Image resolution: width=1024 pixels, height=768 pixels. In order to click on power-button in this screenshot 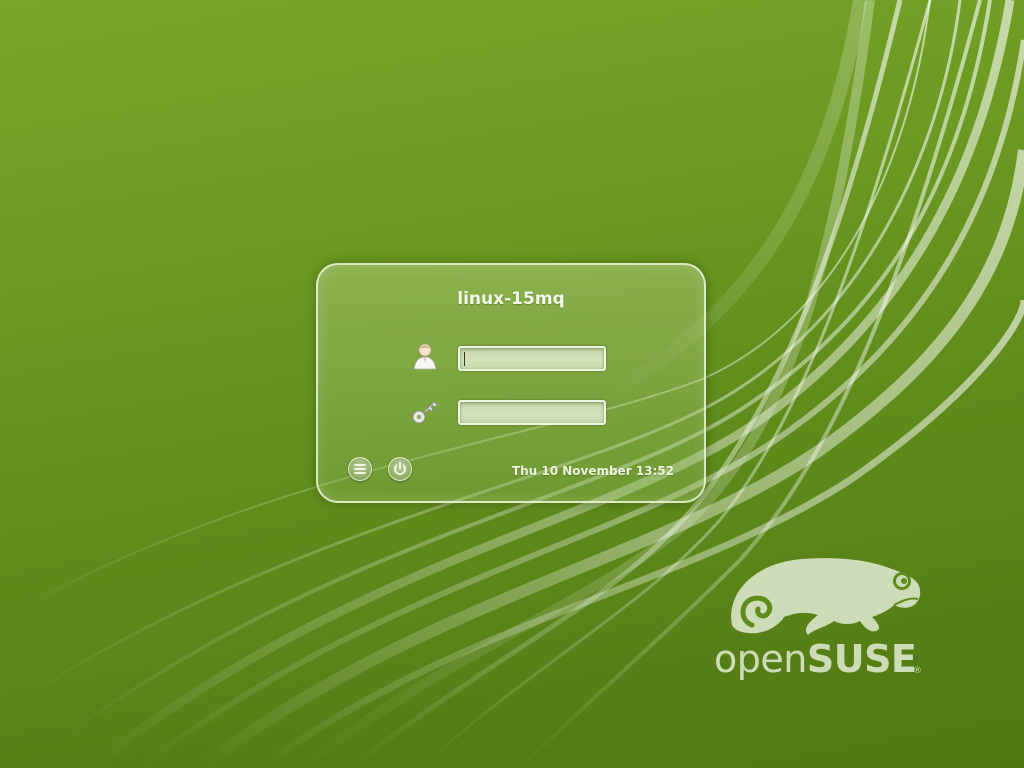, I will do `click(400, 469)`.